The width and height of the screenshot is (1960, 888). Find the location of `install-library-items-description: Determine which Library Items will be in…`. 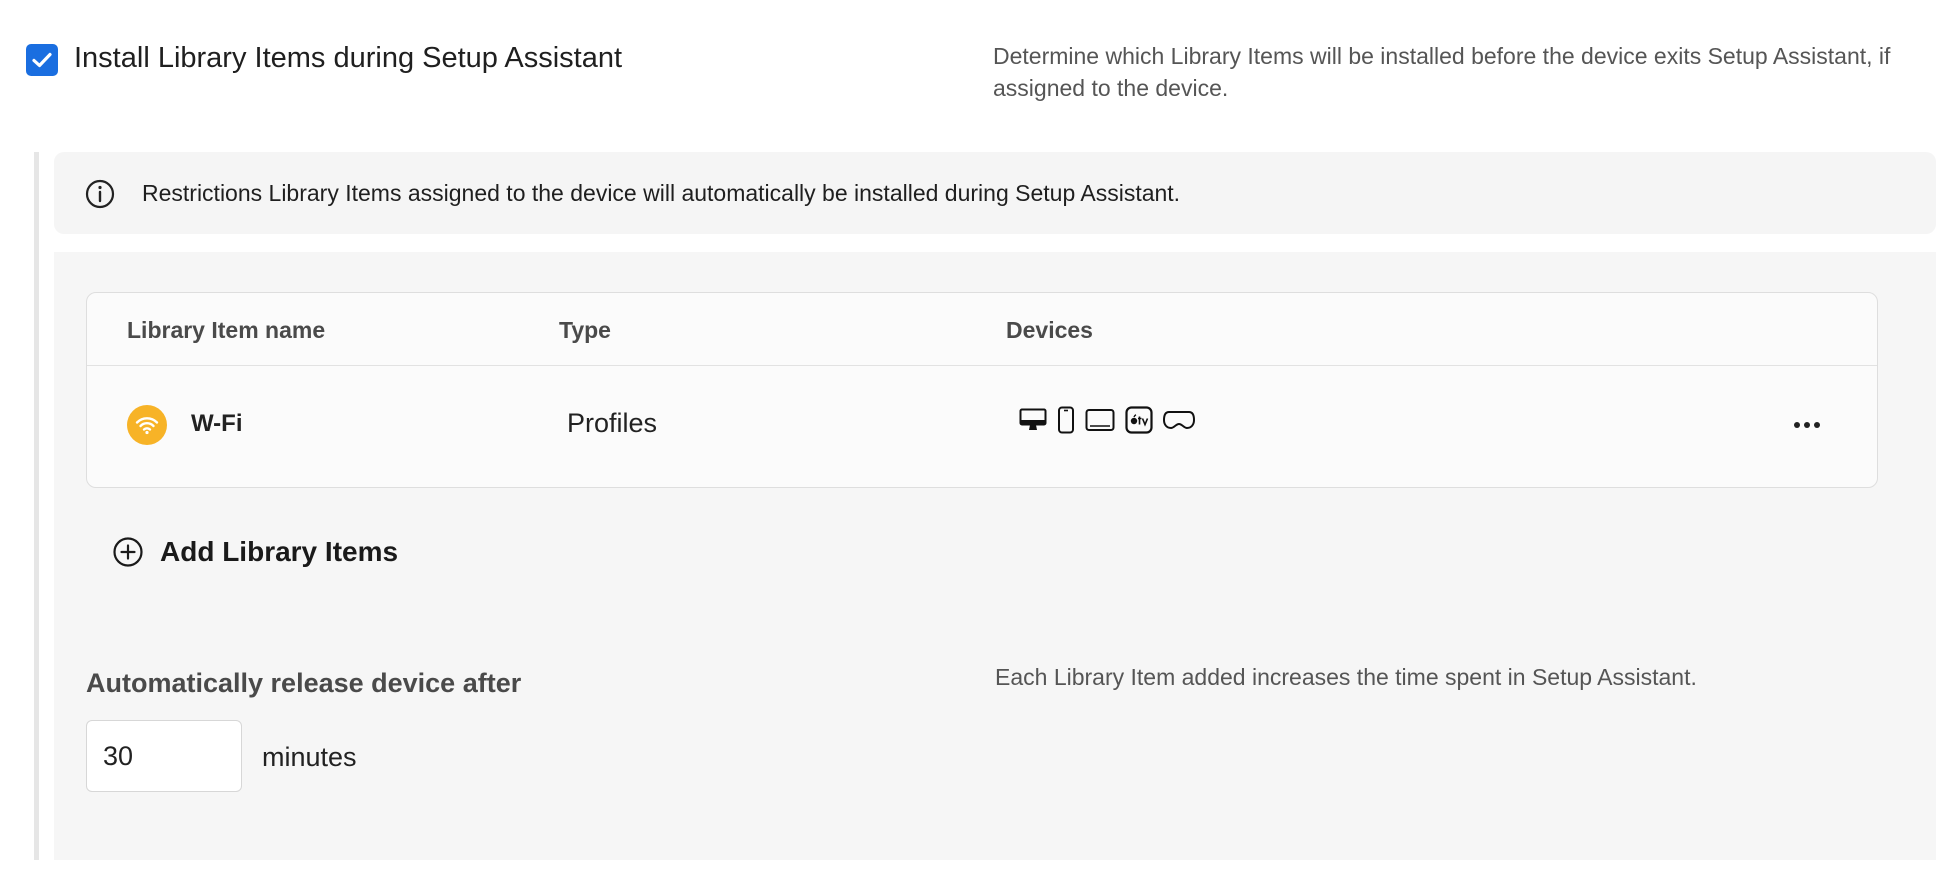

install-library-items-description: Determine which Library Items will be in… is located at coordinates (1442, 72).